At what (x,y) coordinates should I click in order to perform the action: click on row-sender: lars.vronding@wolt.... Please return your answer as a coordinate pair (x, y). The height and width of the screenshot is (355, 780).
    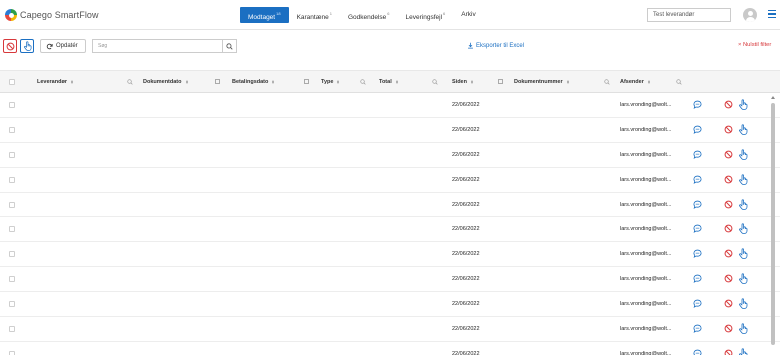
    Looking at the image, I should click on (646, 304).